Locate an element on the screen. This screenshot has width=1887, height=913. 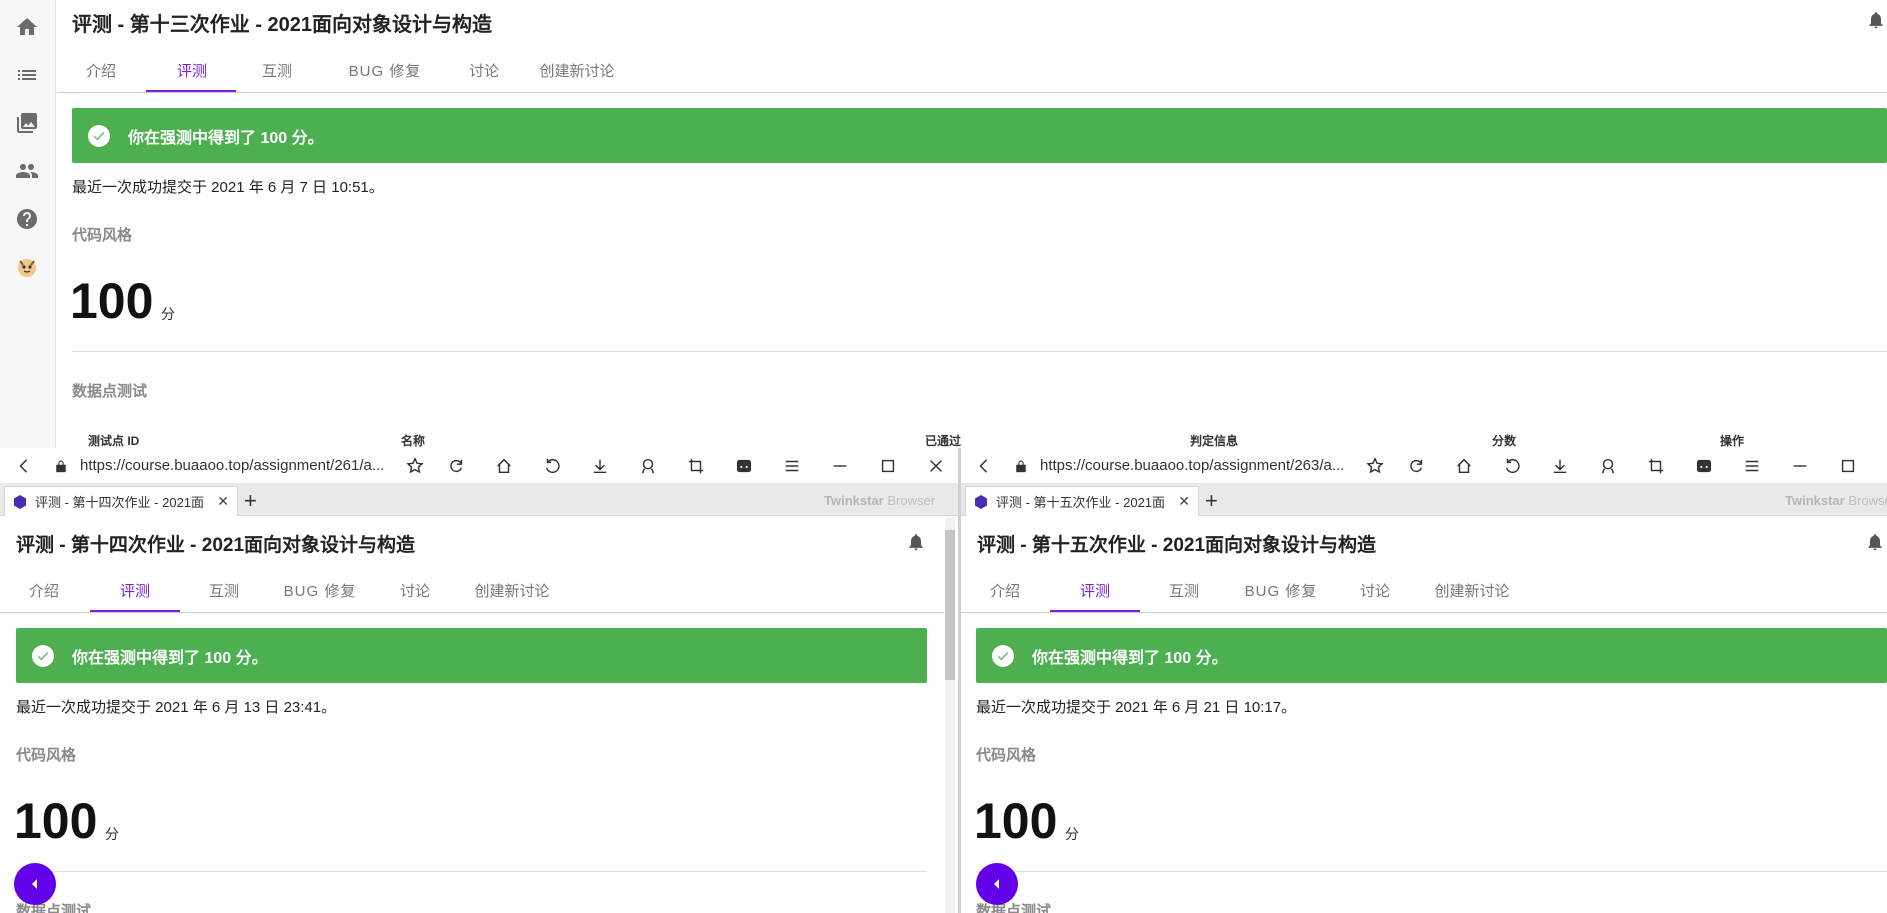
tab-bar: 介绍 评测 互测 BUG 修复 讨论 创建新讨论 is located at coordinates (972, 68).